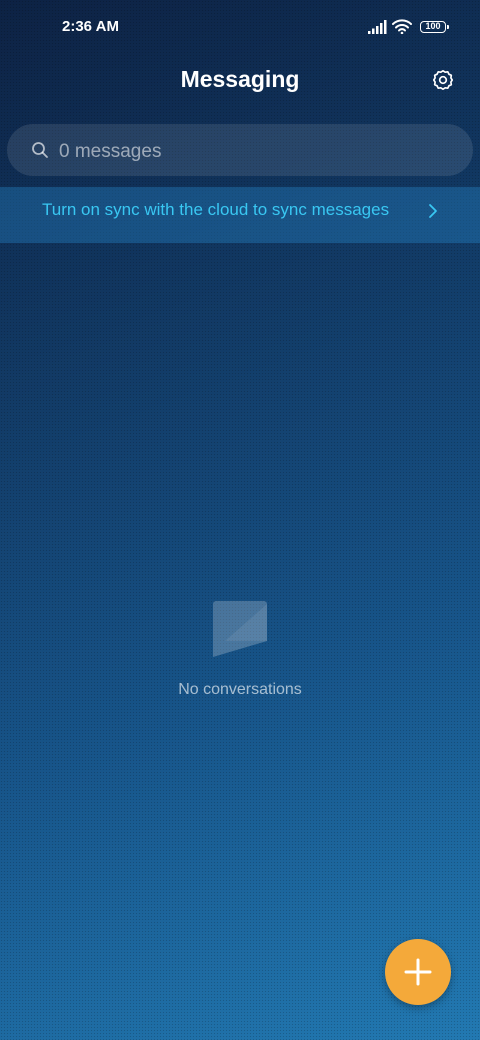 Image resolution: width=480 pixels, height=1040 pixels. I want to click on battery-icon: 100, so click(434, 27).